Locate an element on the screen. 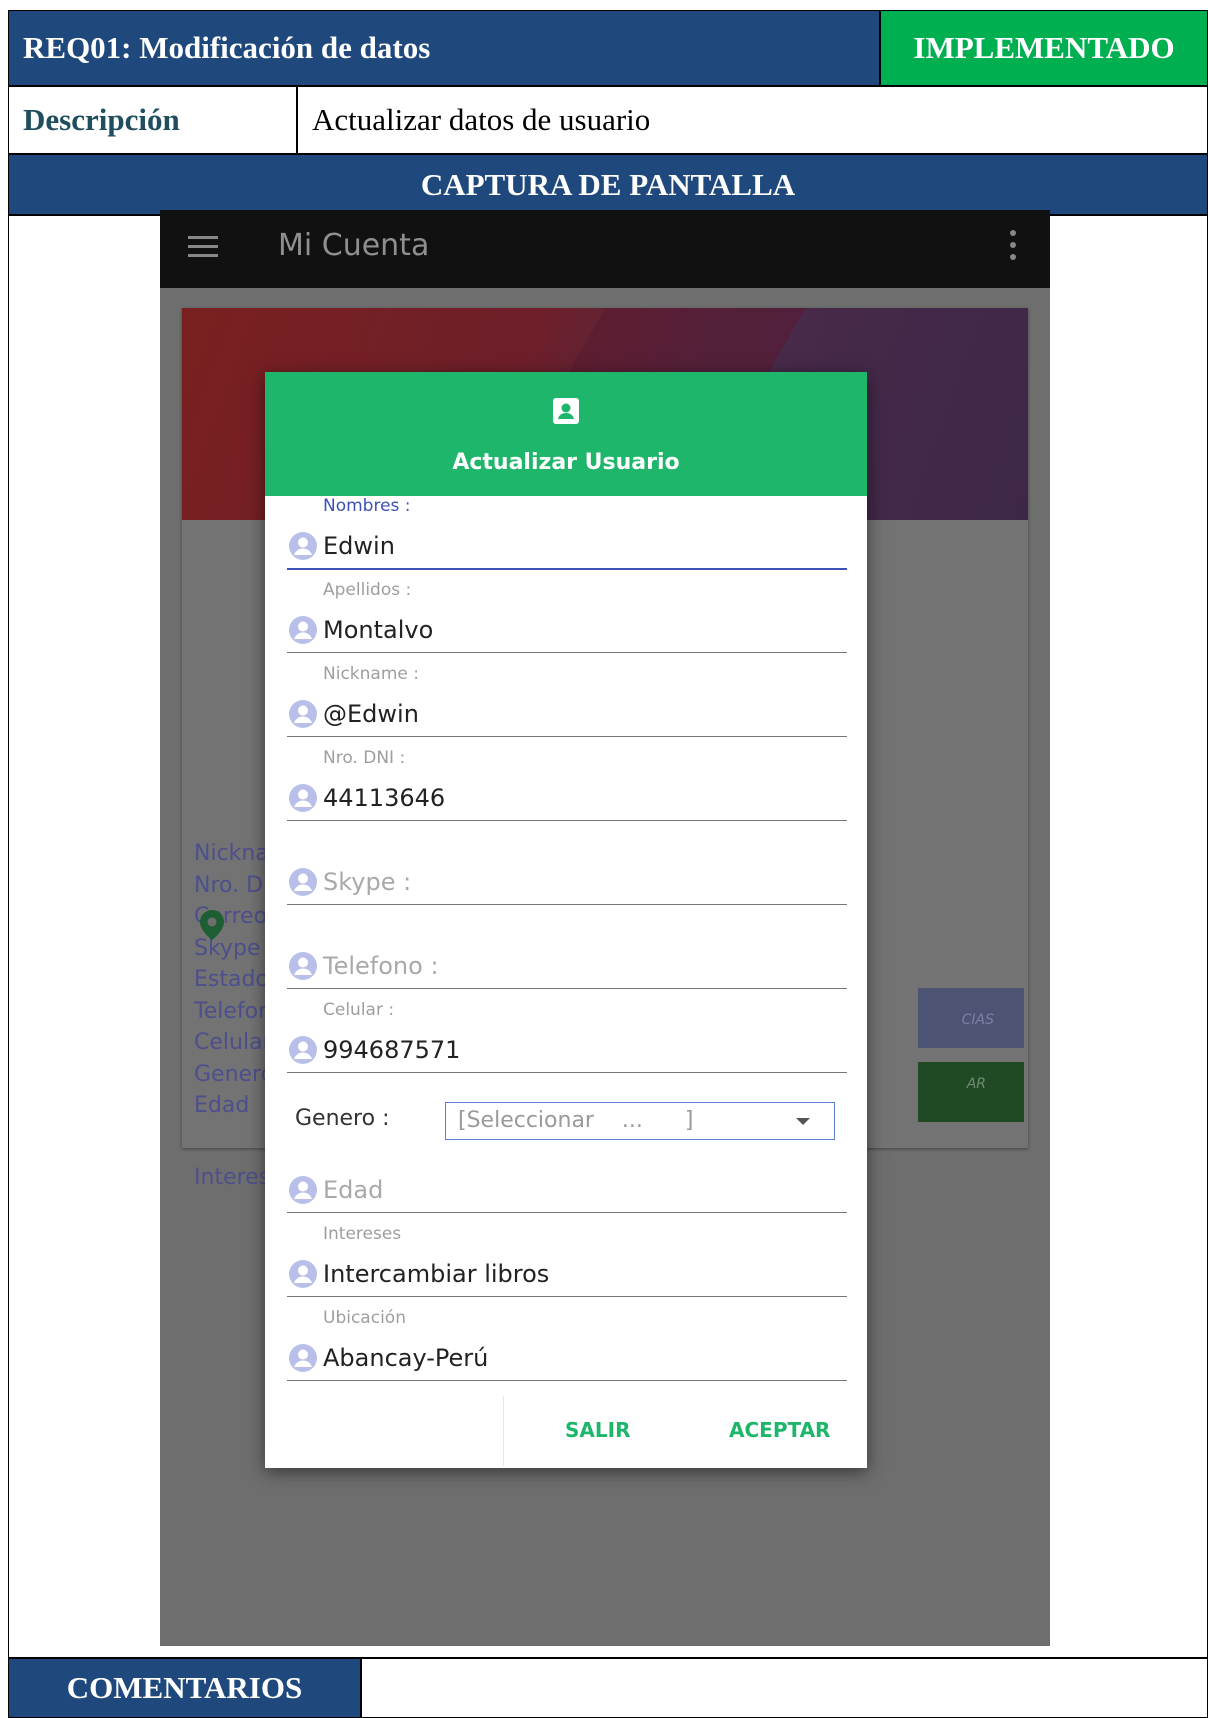 Image resolution: width=1208 pixels, height=1718 pixels. mobile-field: Celular : 994687571 is located at coordinates (567, 1038).